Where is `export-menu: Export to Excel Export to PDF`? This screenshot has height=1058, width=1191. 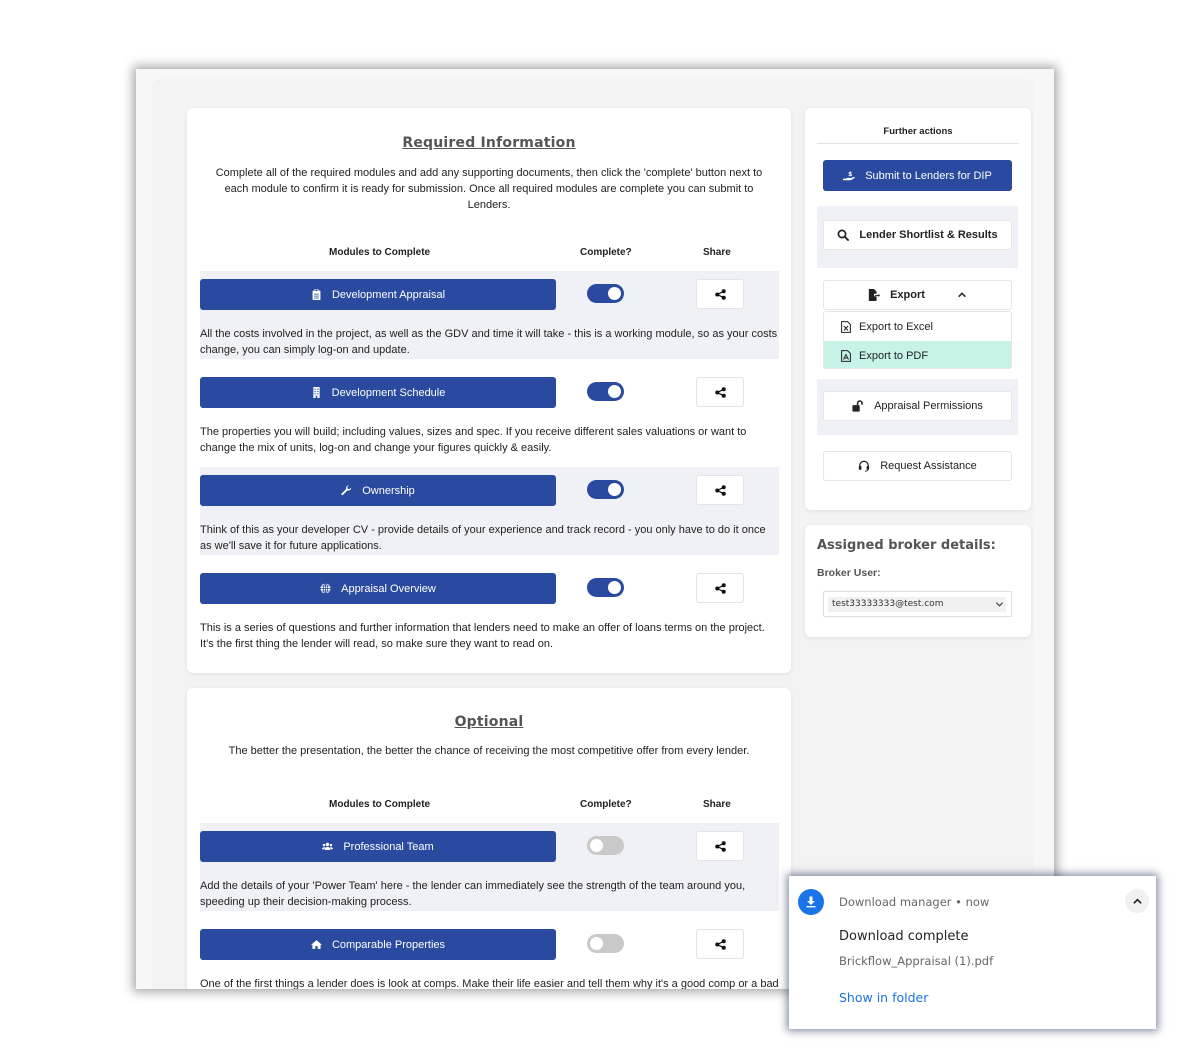 export-menu: Export to Excel Export to PDF is located at coordinates (917, 340).